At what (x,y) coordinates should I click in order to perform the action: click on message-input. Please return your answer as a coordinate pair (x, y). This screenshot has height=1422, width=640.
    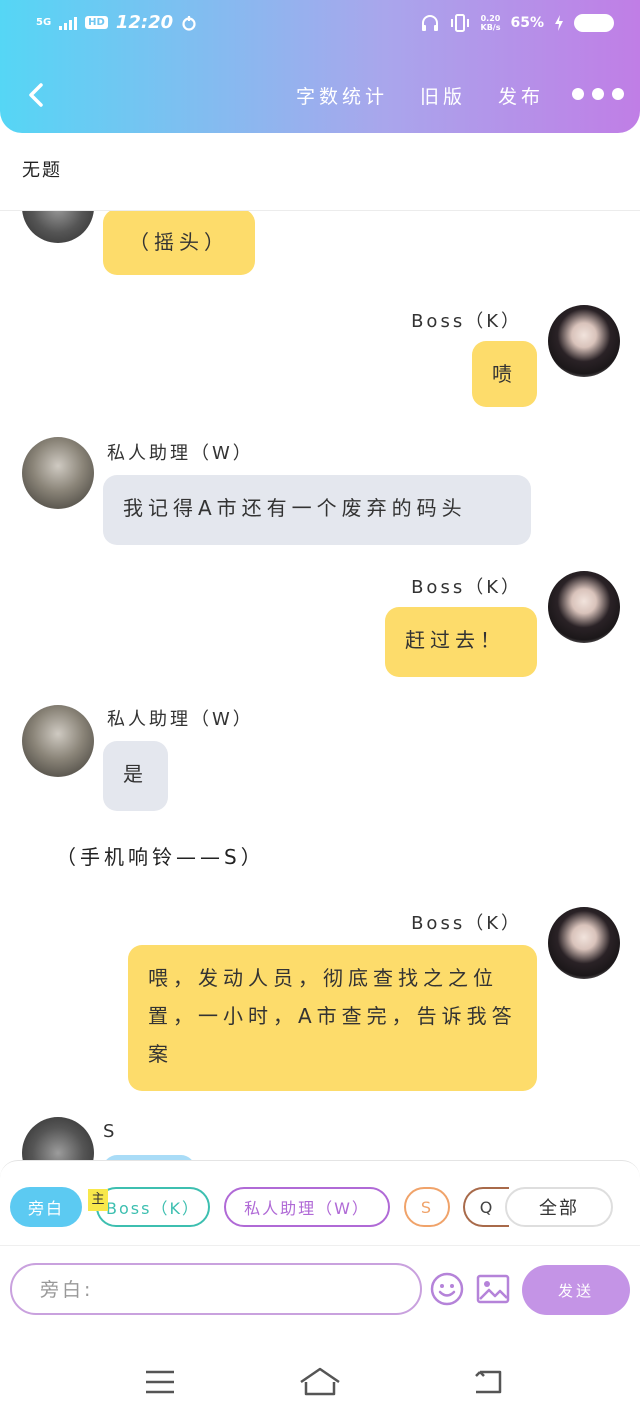
    Looking at the image, I should click on (220, 1290).